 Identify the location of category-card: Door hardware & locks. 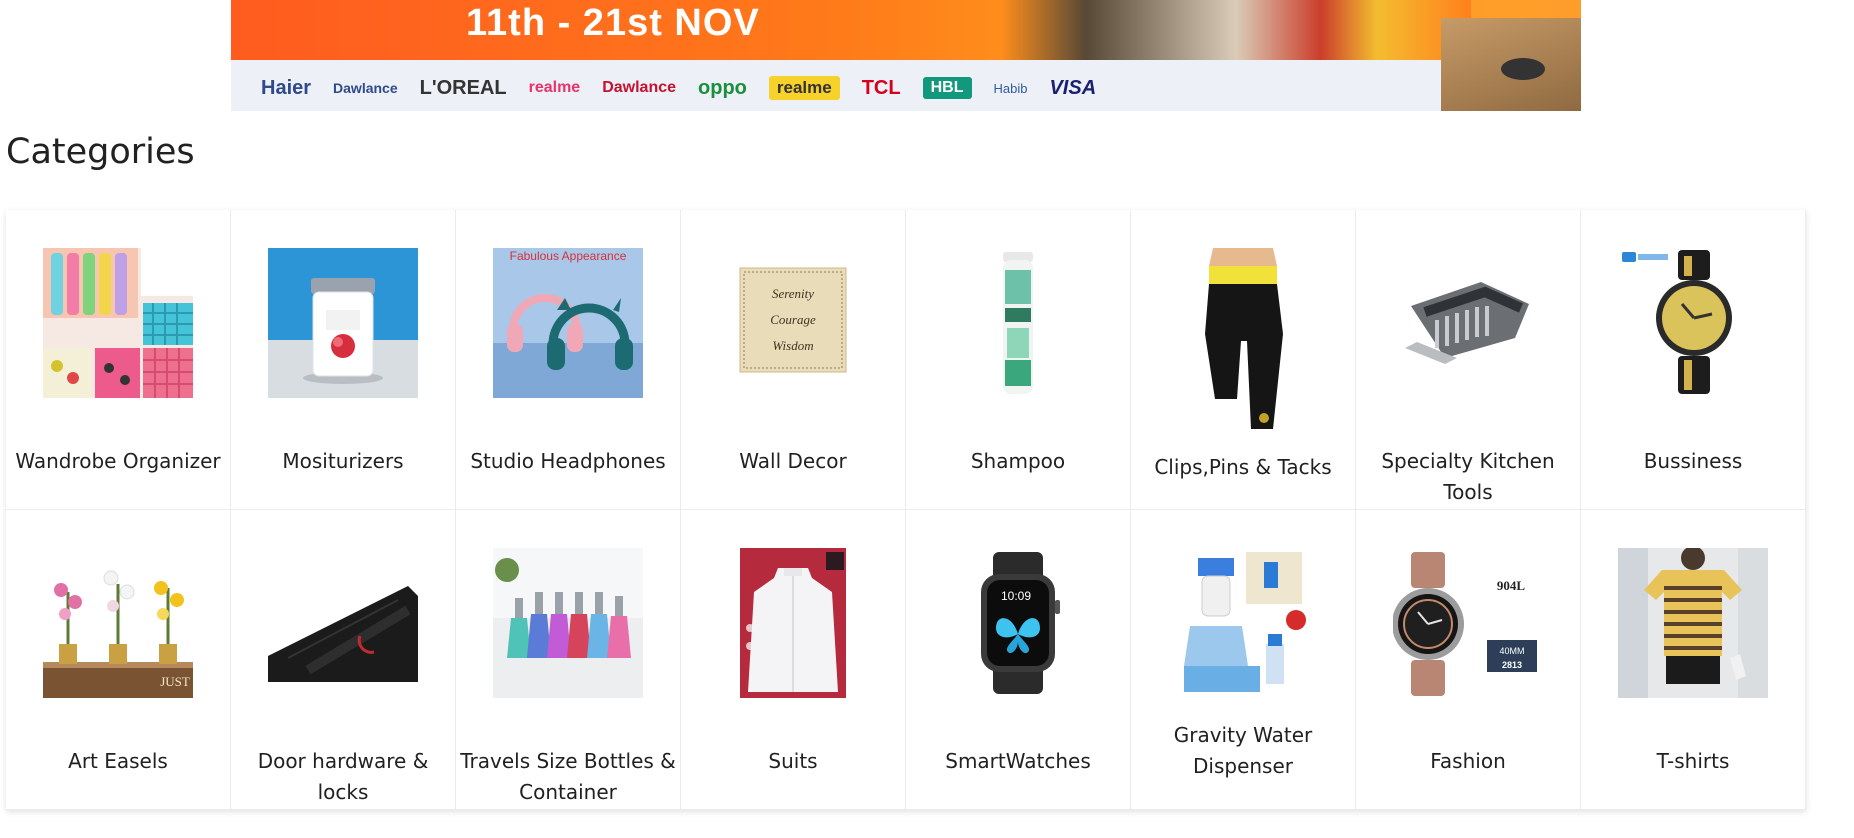
(343, 660).